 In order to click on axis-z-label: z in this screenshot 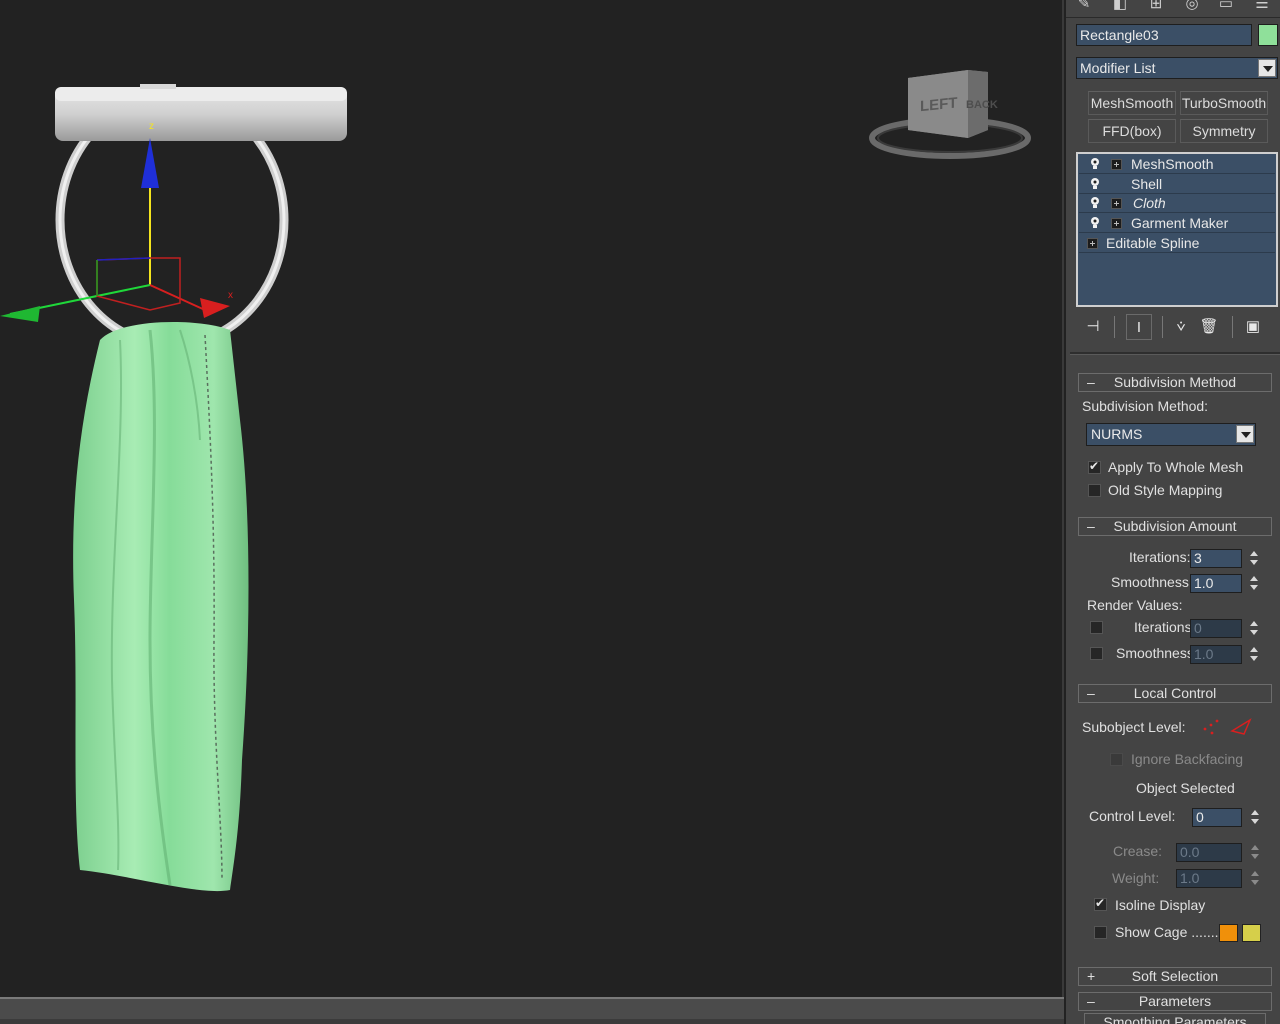, I will do `click(151, 126)`.